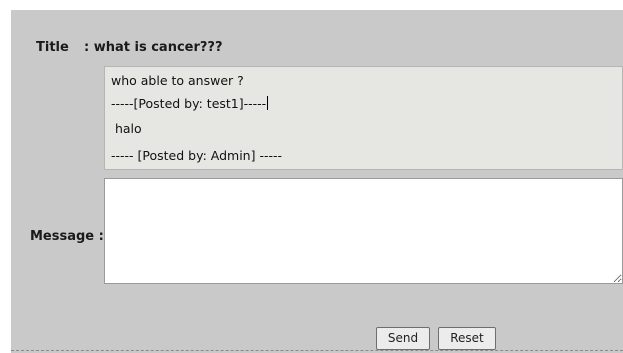 The image size is (623, 353). What do you see at coordinates (197, 155) in the screenshot?
I see `history-line: ----- [Posted by: Admin] -----` at bounding box center [197, 155].